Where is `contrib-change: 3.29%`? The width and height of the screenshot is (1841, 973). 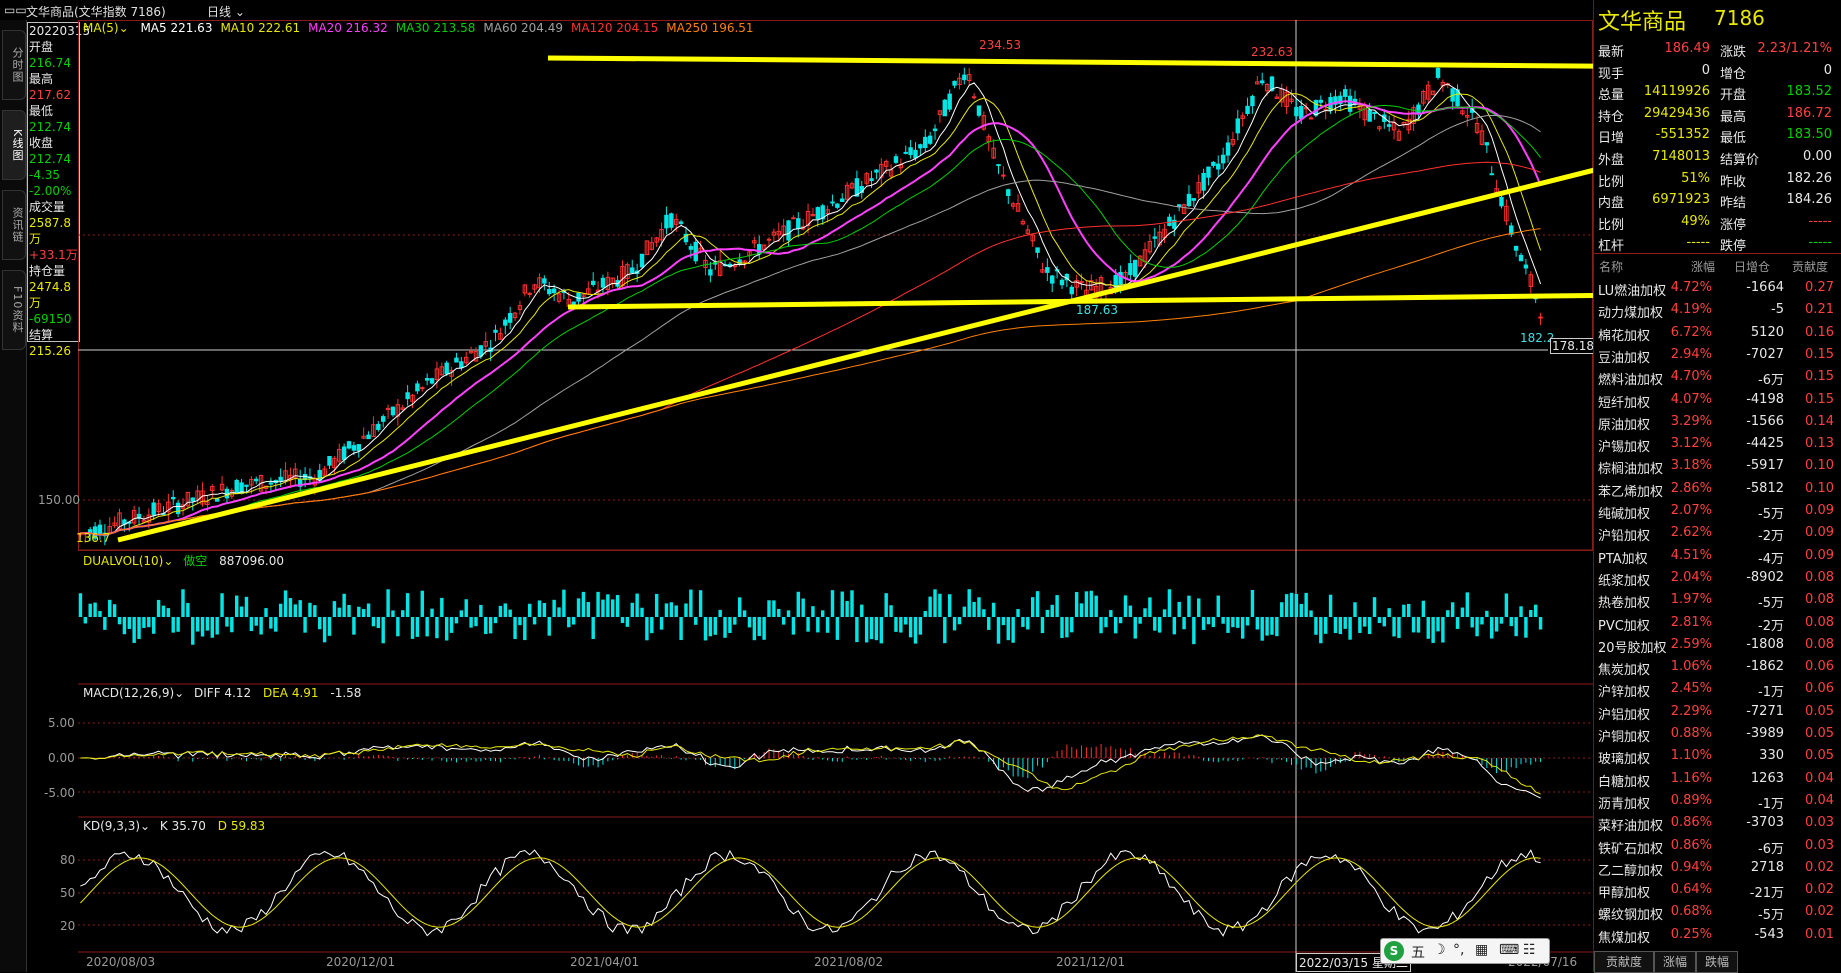
contrib-change: 3.29% is located at coordinates (1691, 421).